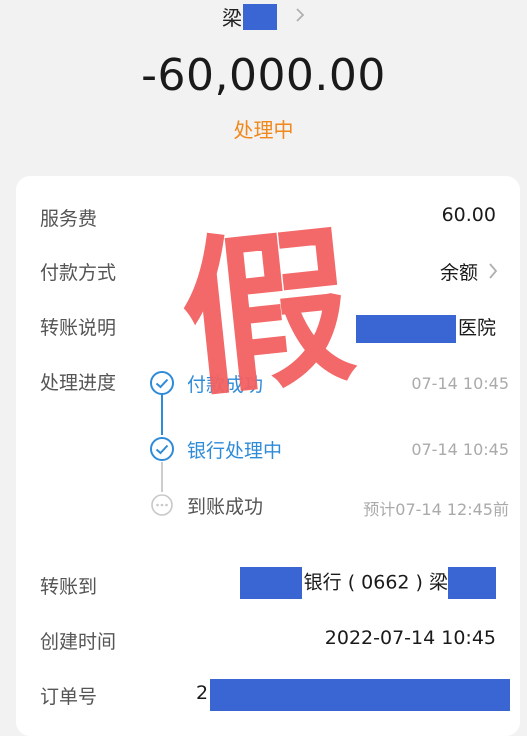  What do you see at coordinates (225, 385) in the screenshot?
I see `step-label: 付款成功` at bounding box center [225, 385].